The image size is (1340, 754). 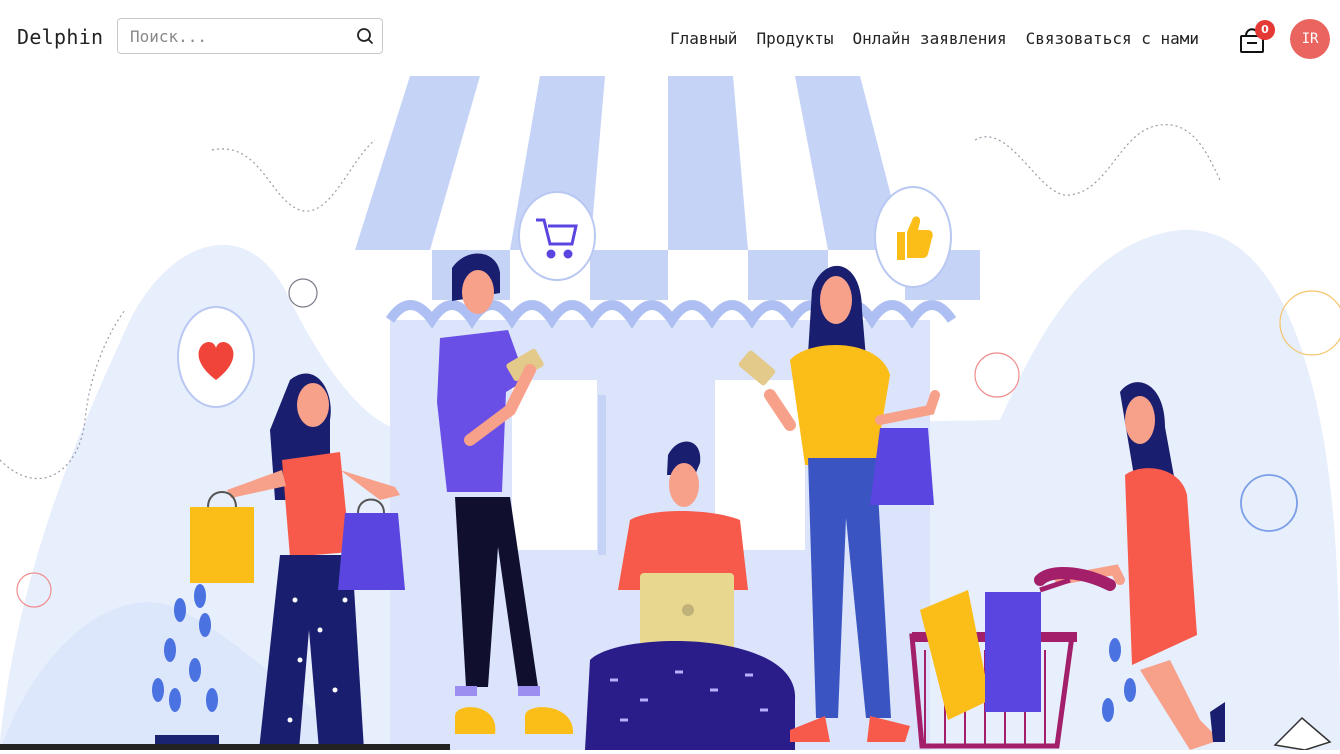 What do you see at coordinates (794, 38) in the screenshot?
I see `nav-item-products: Продукты` at bounding box center [794, 38].